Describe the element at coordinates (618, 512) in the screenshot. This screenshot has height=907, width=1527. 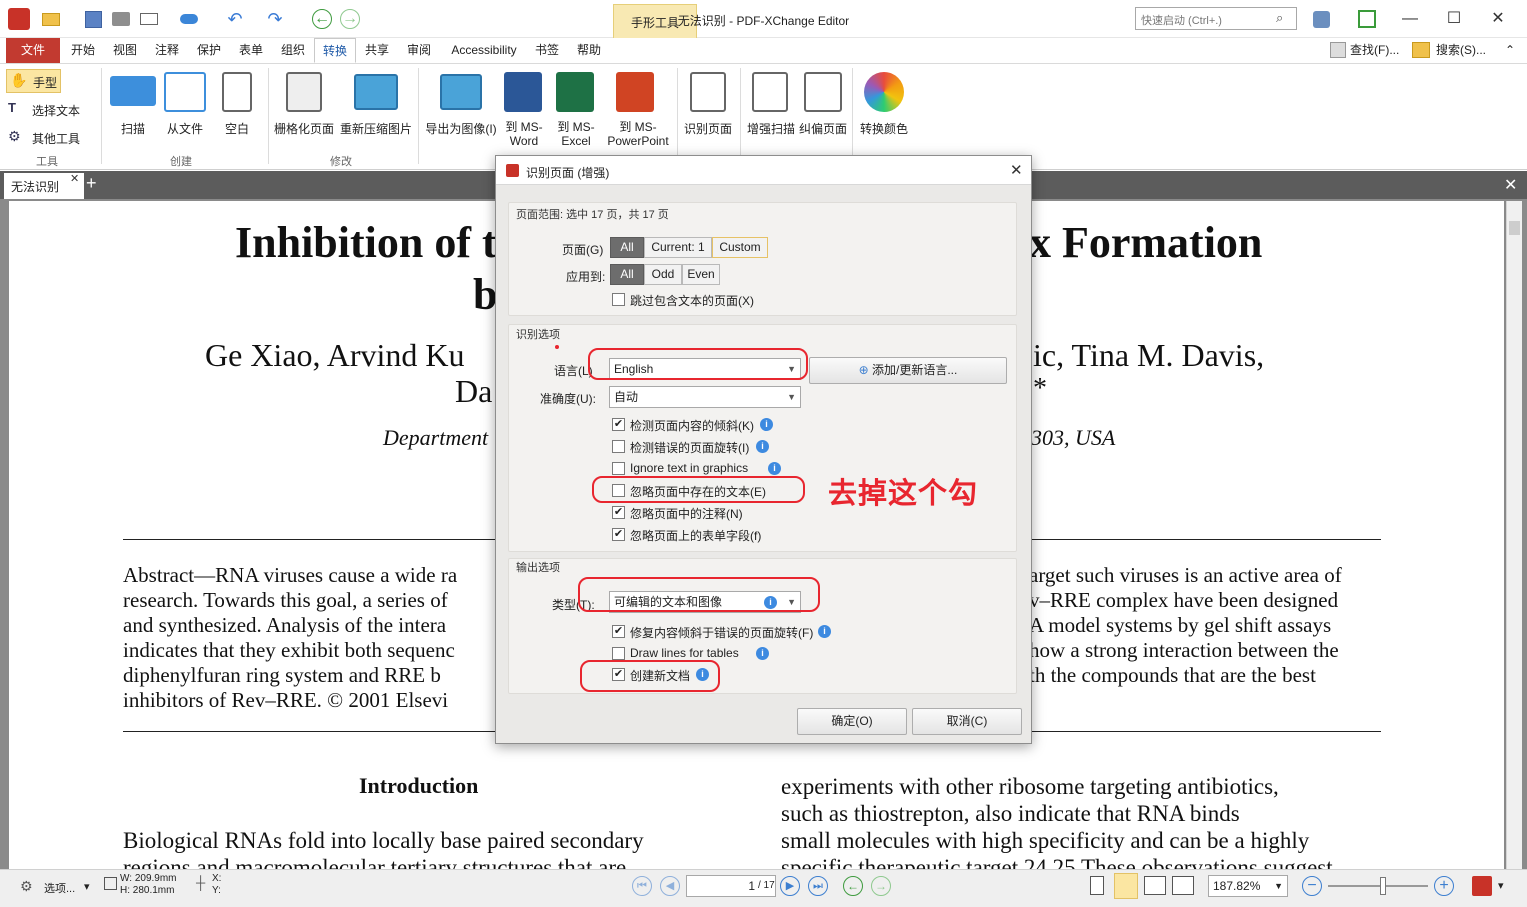
I see `ignore-annotations-checkbox: ✔` at that location.